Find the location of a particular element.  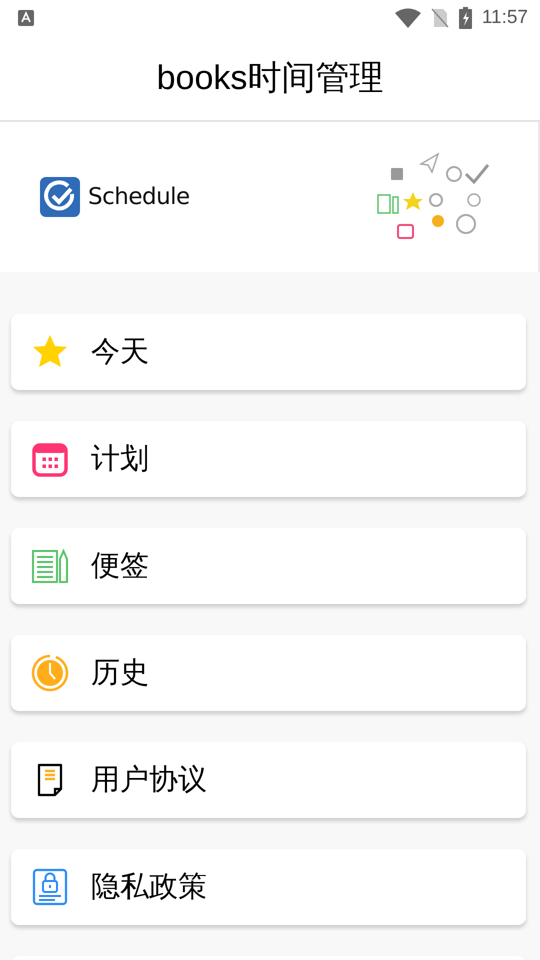

clock-icon is located at coordinates (50, 673).